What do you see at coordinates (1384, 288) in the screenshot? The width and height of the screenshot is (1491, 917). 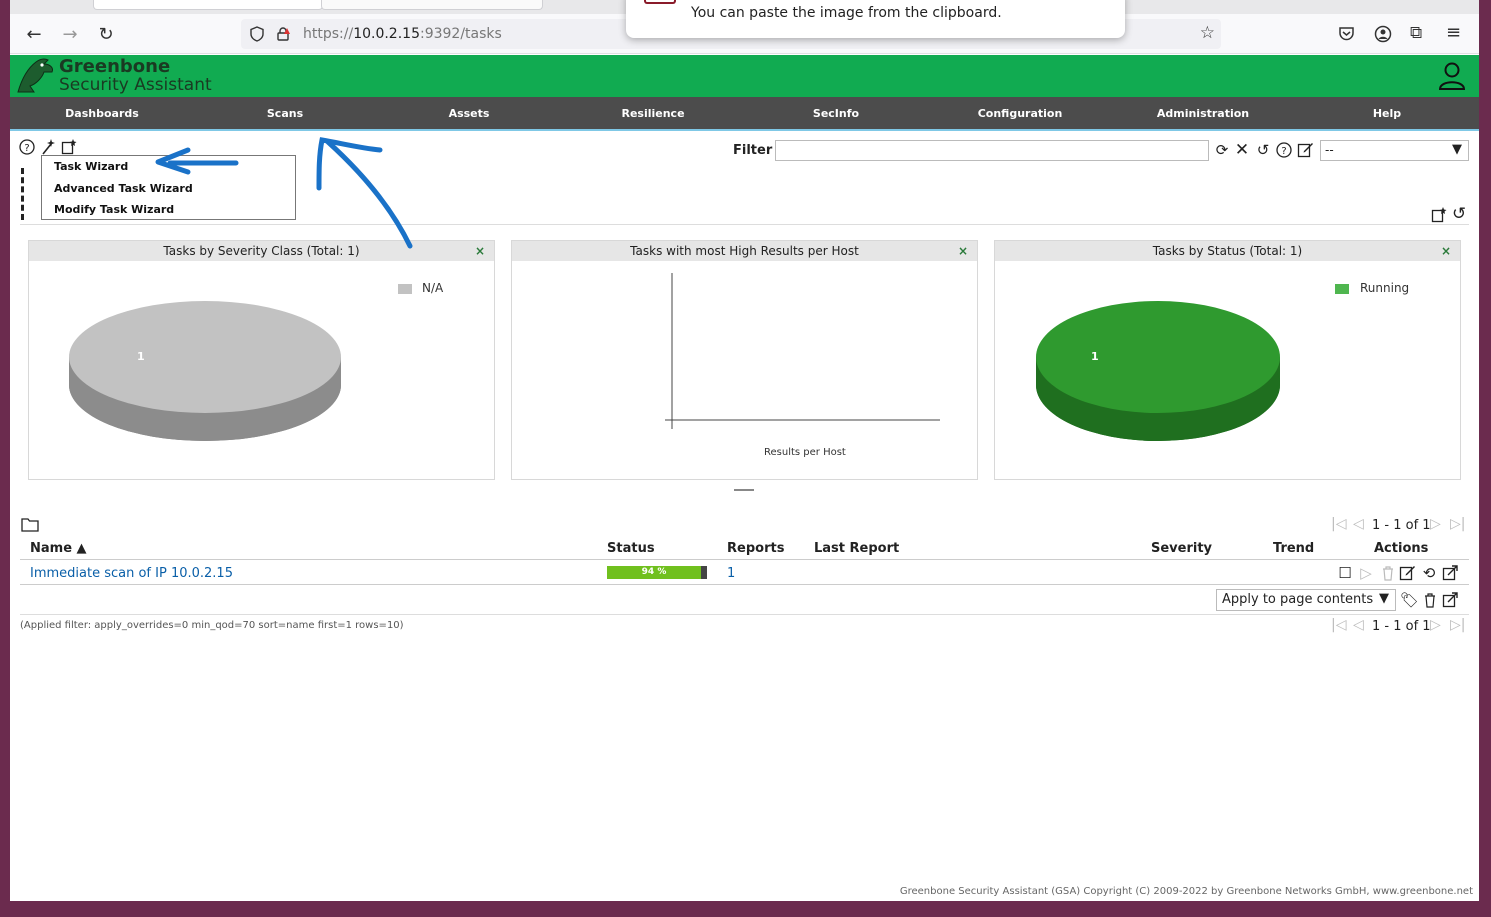 I see `legend-label: Running` at bounding box center [1384, 288].